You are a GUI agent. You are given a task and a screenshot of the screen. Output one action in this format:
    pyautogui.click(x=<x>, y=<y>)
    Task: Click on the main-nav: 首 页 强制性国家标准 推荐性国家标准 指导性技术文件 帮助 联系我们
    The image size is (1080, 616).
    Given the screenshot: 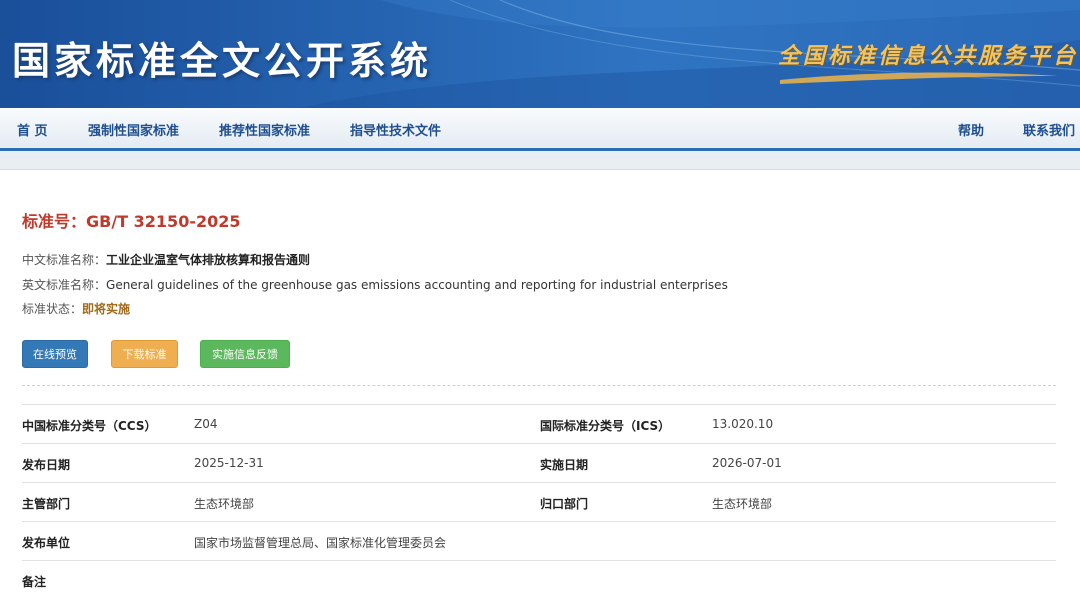 What is the action you would take?
    pyautogui.click(x=540, y=129)
    